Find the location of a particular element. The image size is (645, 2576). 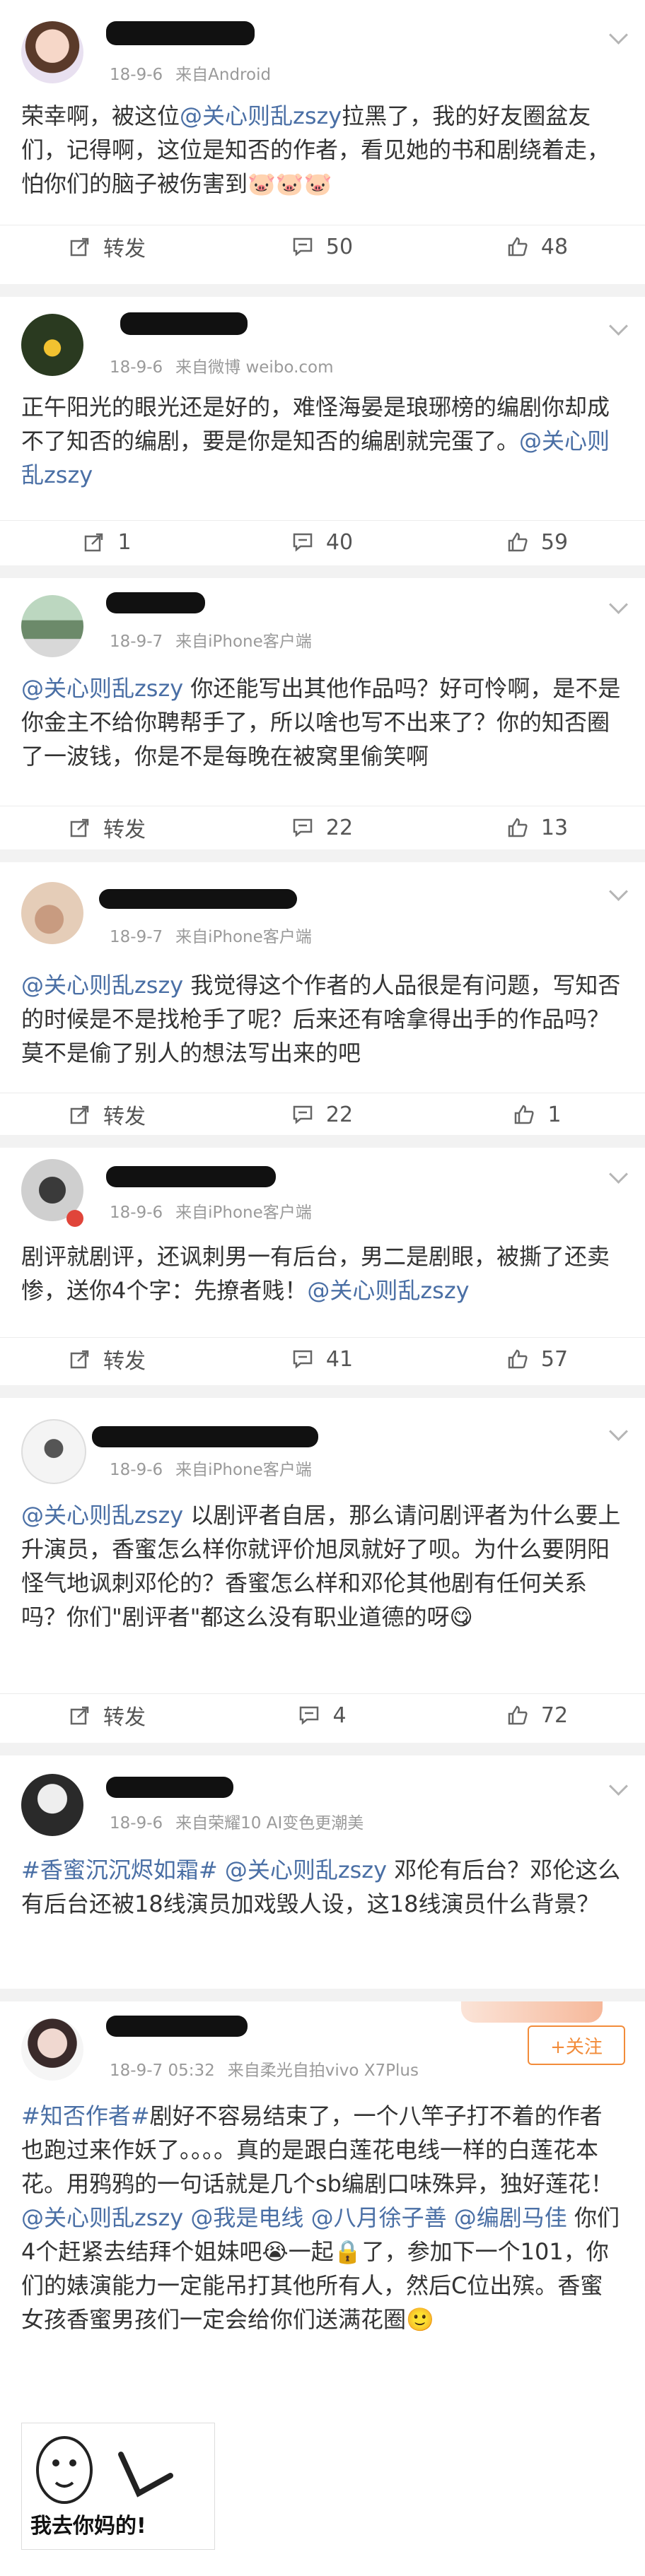

post-text-segment: 荣幸啊，被这位 is located at coordinates (100, 115).